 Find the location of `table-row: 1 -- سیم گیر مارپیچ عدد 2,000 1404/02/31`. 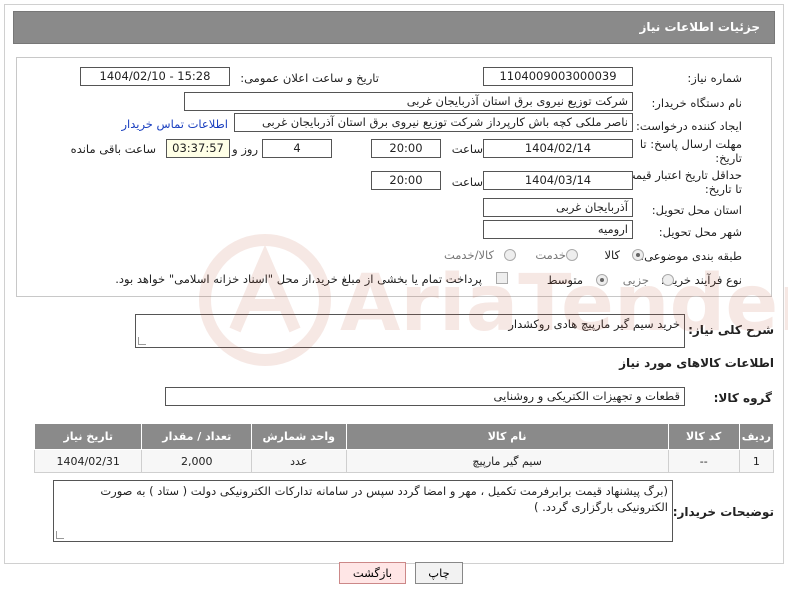

table-row: 1 -- سیم گیر مارپیچ عدد 2,000 1404/02/31 is located at coordinates (404, 461).